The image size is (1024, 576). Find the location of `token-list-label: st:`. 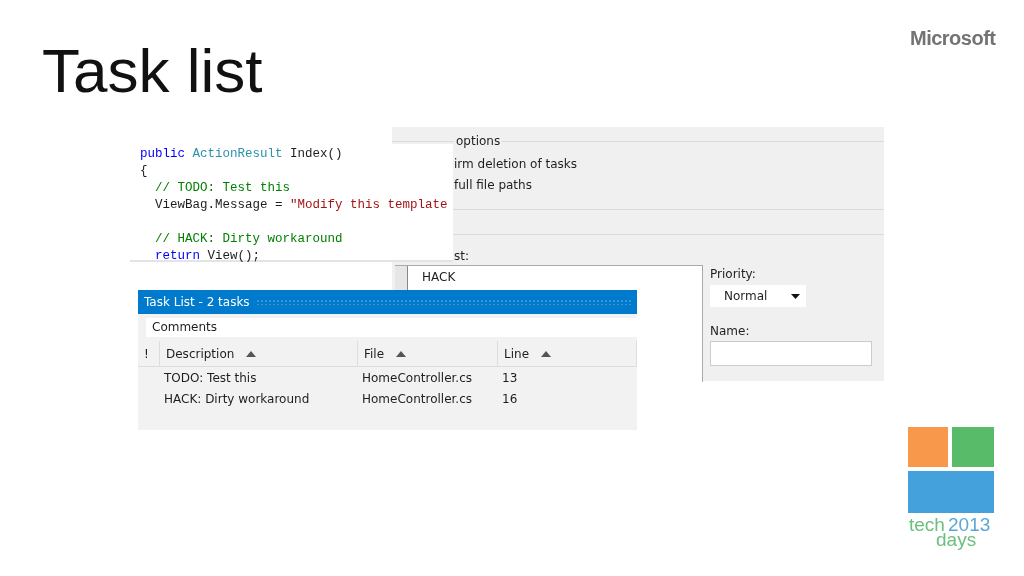

token-list-label: st: is located at coordinates (461, 256).